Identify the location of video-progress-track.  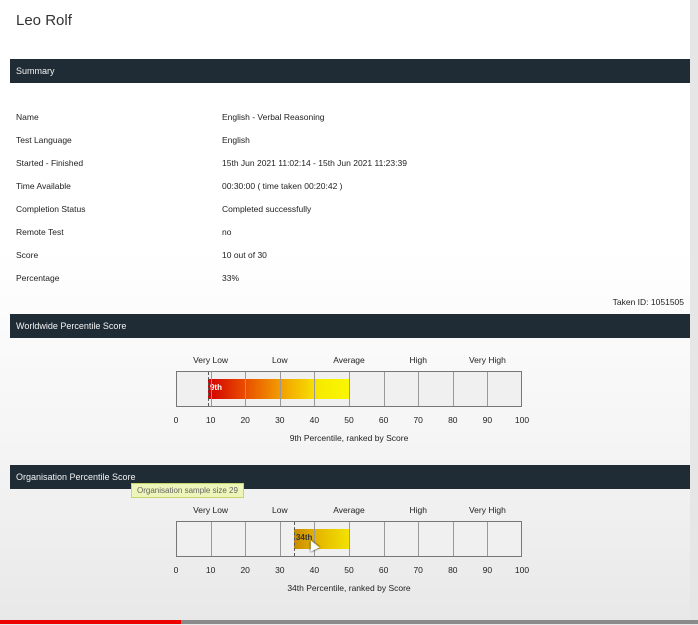
(349, 622).